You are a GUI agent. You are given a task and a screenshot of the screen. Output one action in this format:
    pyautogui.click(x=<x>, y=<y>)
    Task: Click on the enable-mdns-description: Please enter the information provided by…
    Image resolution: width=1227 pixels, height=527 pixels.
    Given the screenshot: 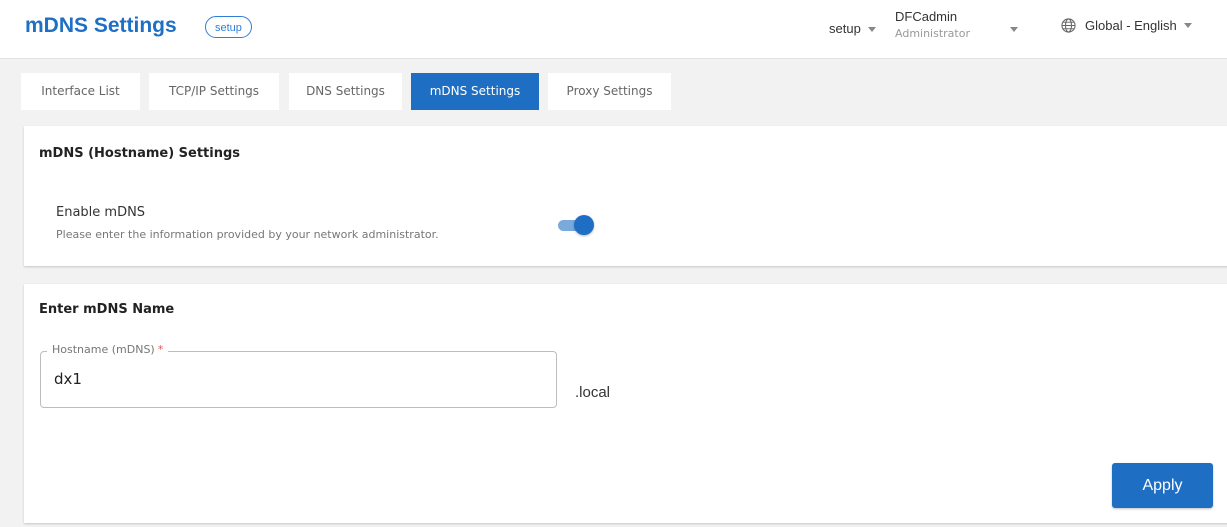 What is the action you would take?
    pyautogui.click(x=247, y=234)
    